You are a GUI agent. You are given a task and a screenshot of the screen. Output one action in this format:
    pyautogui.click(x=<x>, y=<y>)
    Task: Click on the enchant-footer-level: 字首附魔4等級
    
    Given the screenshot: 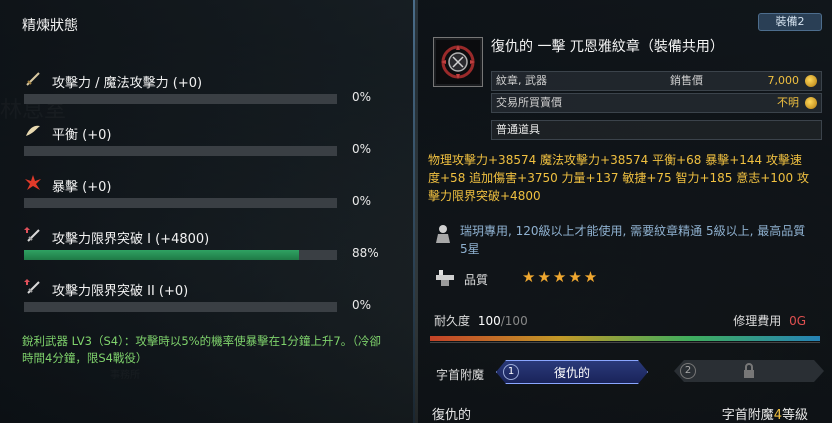 What is the action you would take?
    pyautogui.click(x=765, y=413)
    